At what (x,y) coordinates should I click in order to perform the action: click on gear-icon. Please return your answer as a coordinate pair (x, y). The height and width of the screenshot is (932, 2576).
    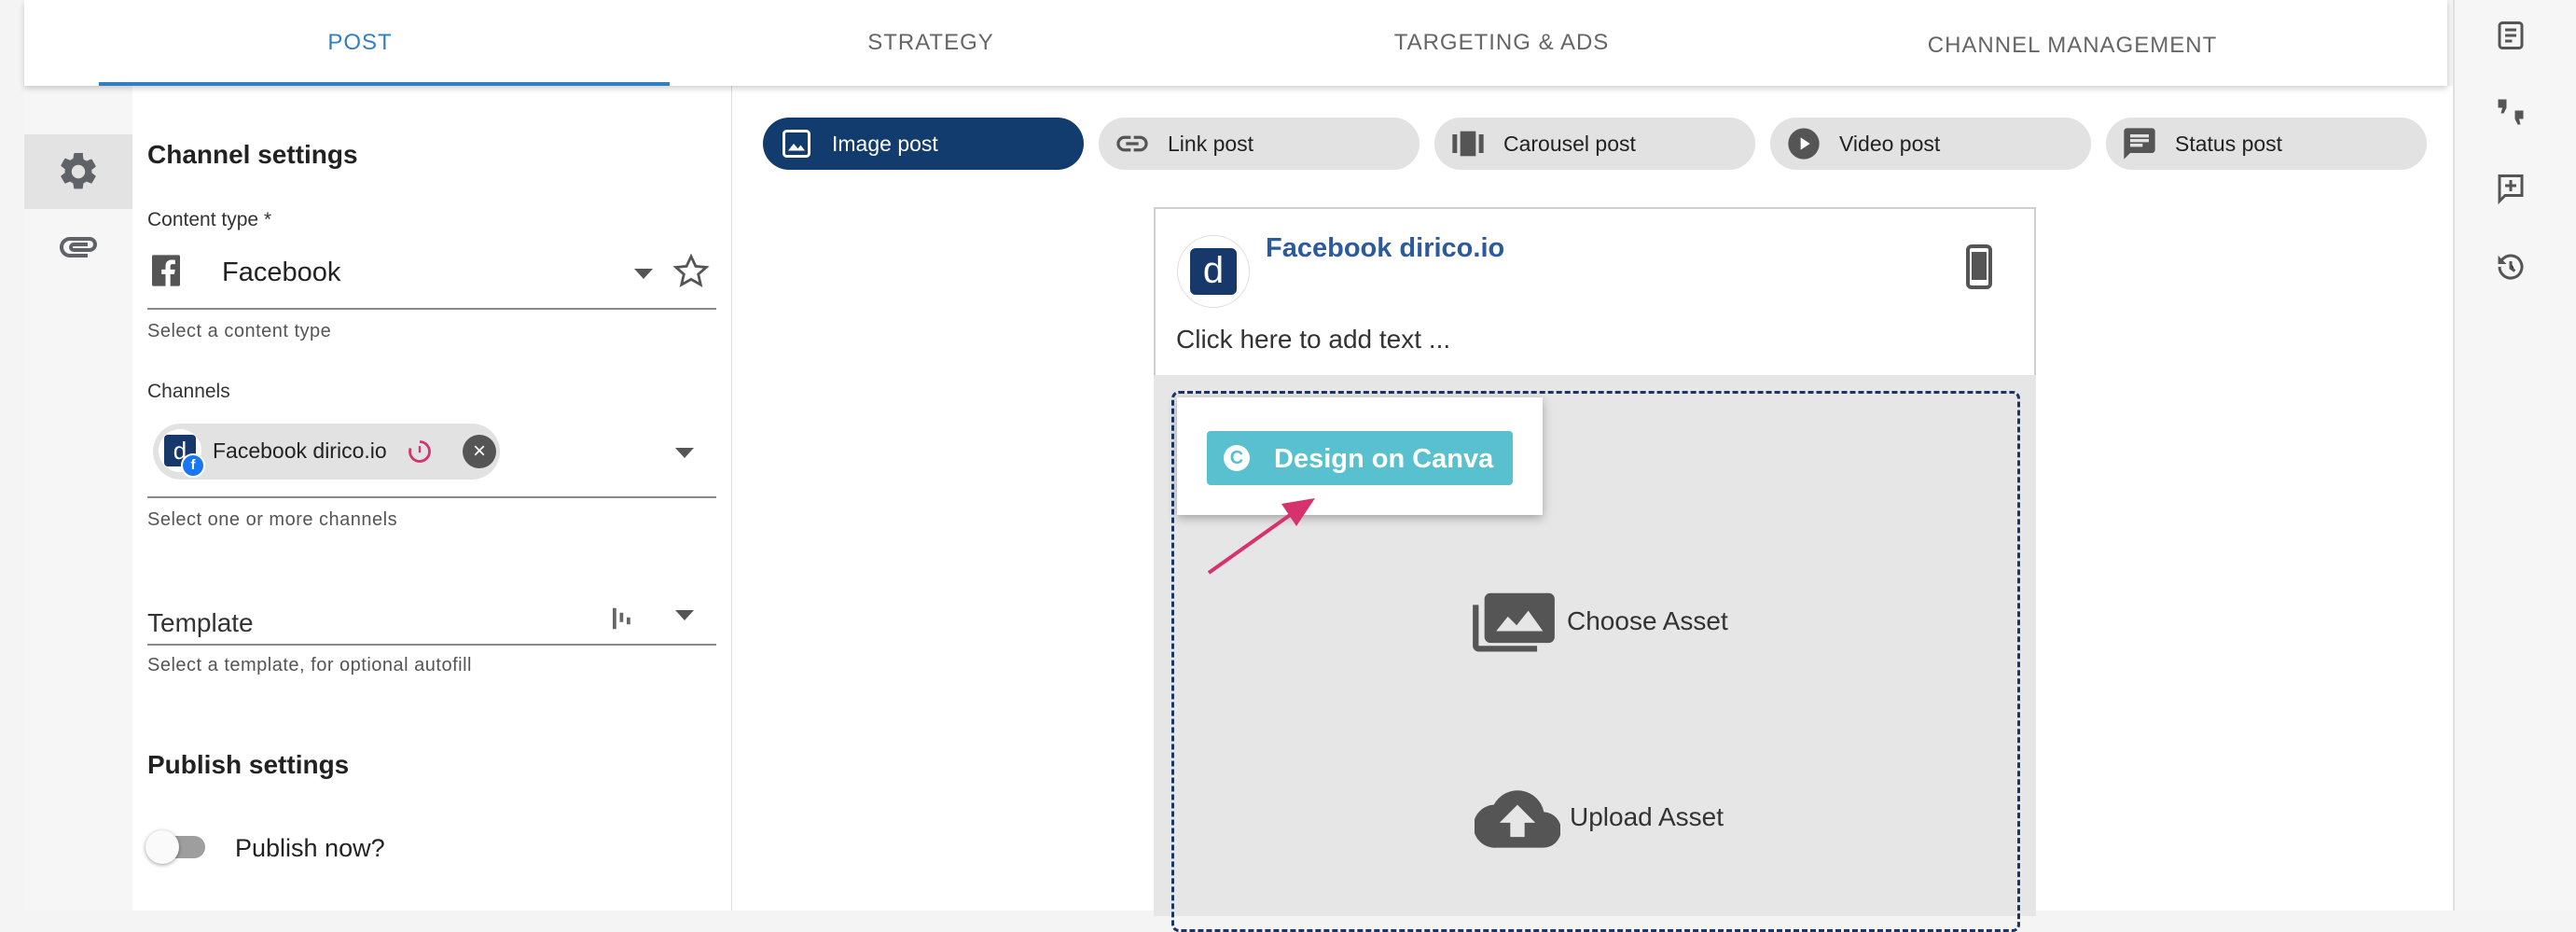
    Looking at the image, I should click on (78, 171).